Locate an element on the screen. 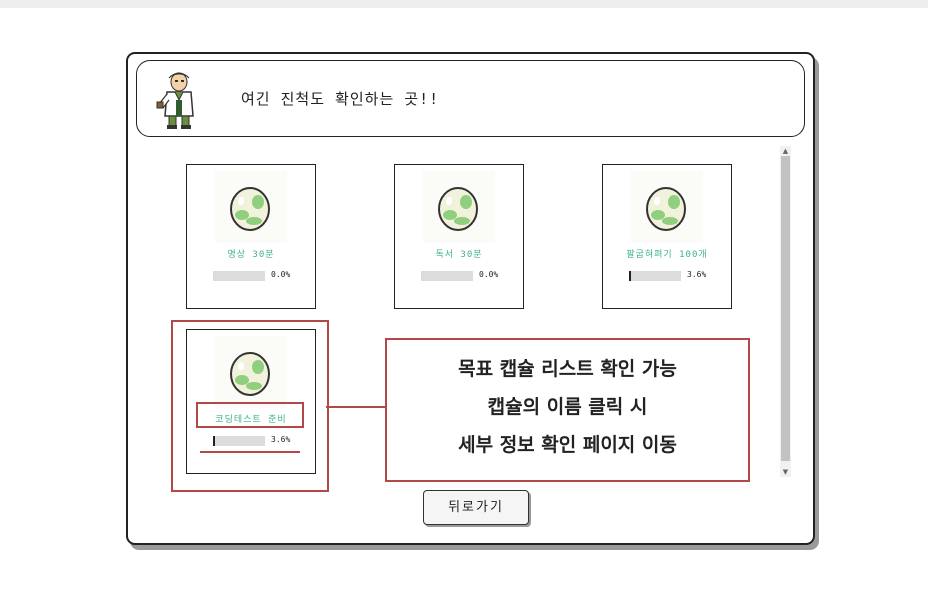  progress-percent: 3.6% is located at coordinates (697, 274).